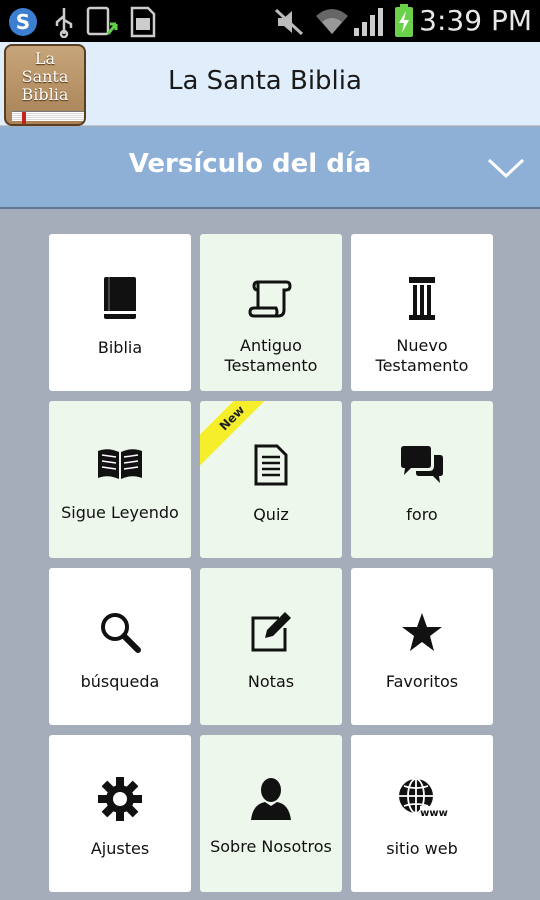 This screenshot has width=540, height=900. I want to click on tile-label: Notas, so click(271, 681).